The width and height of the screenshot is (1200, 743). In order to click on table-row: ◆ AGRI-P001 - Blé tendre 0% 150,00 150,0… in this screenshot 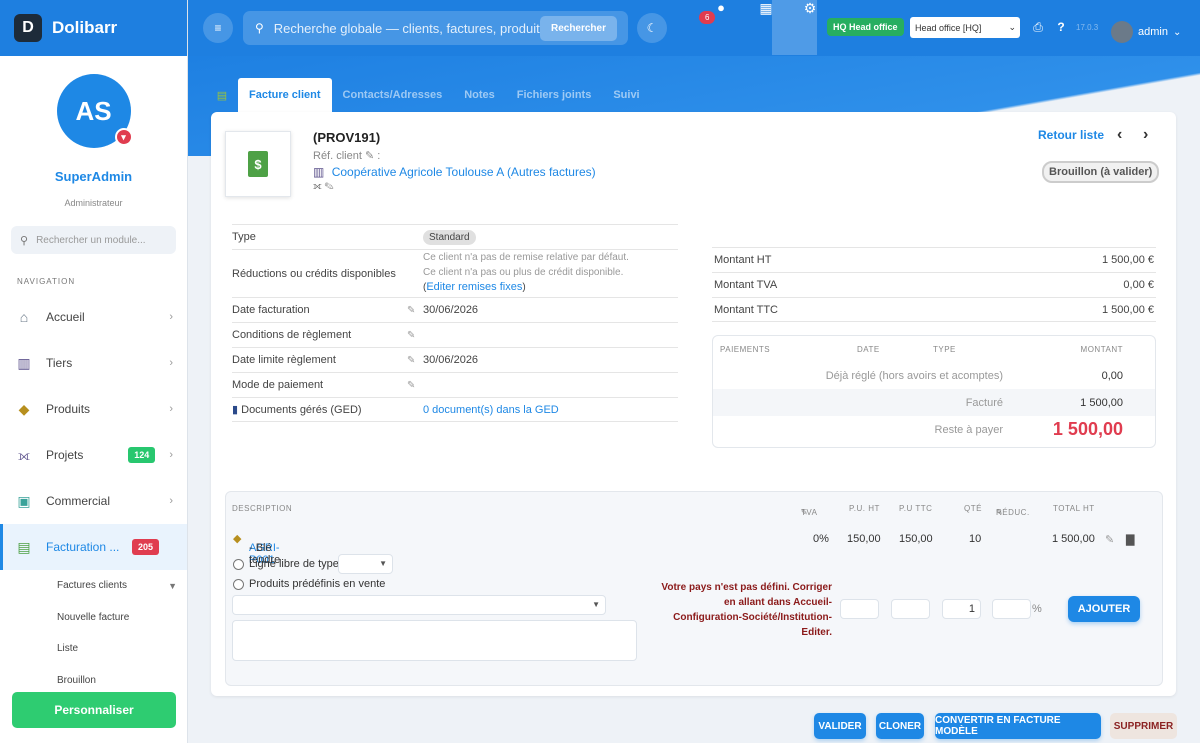, I will do `click(694, 545)`.